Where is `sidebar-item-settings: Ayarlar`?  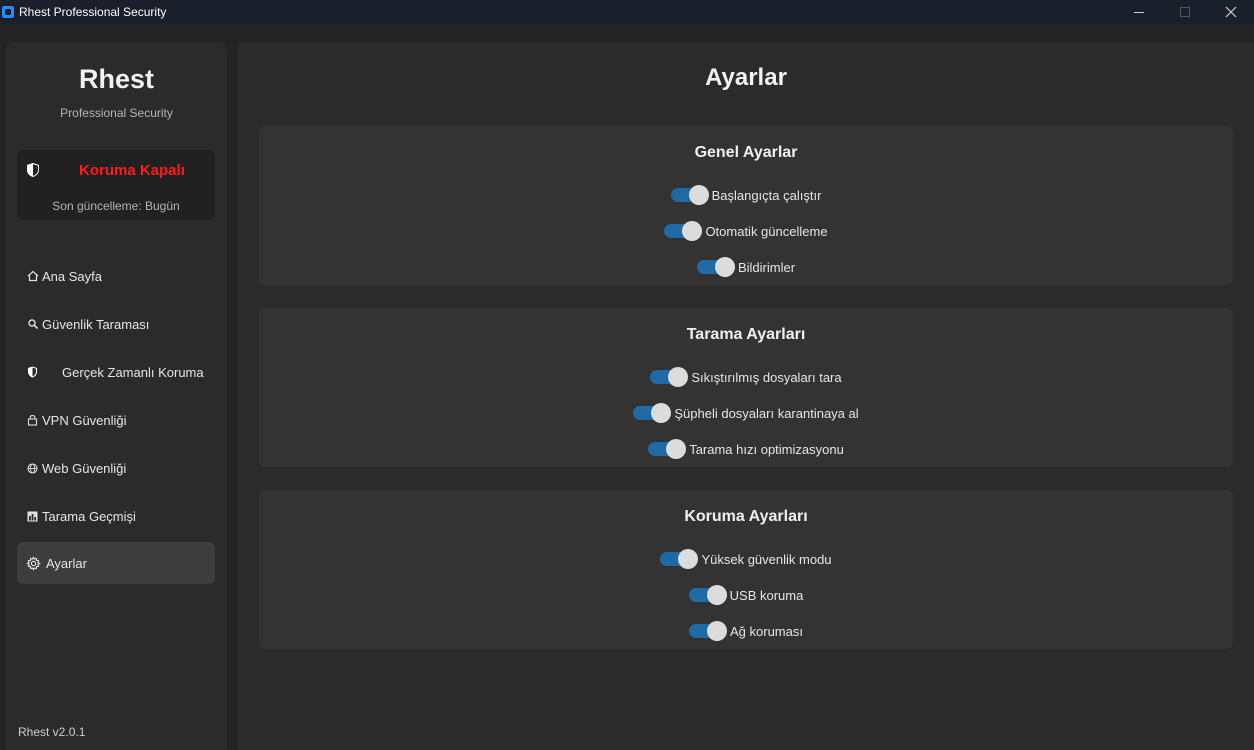
sidebar-item-settings: Ayarlar is located at coordinates (116, 563).